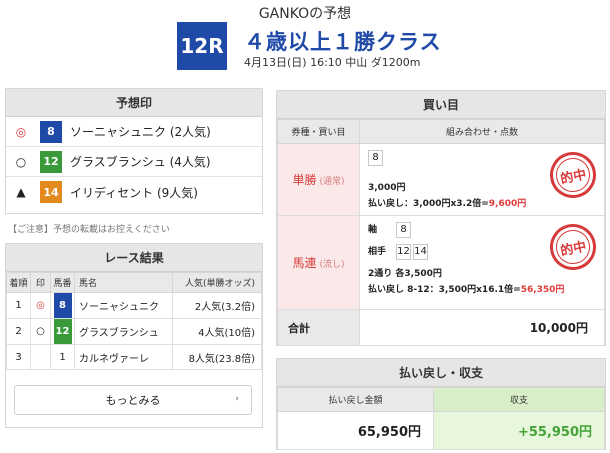 The image size is (610, 453). What do you see at coordinates (202, 46) in the screenshot?
I see `race-number-badge: 12R` at bounding box center [202, 46].